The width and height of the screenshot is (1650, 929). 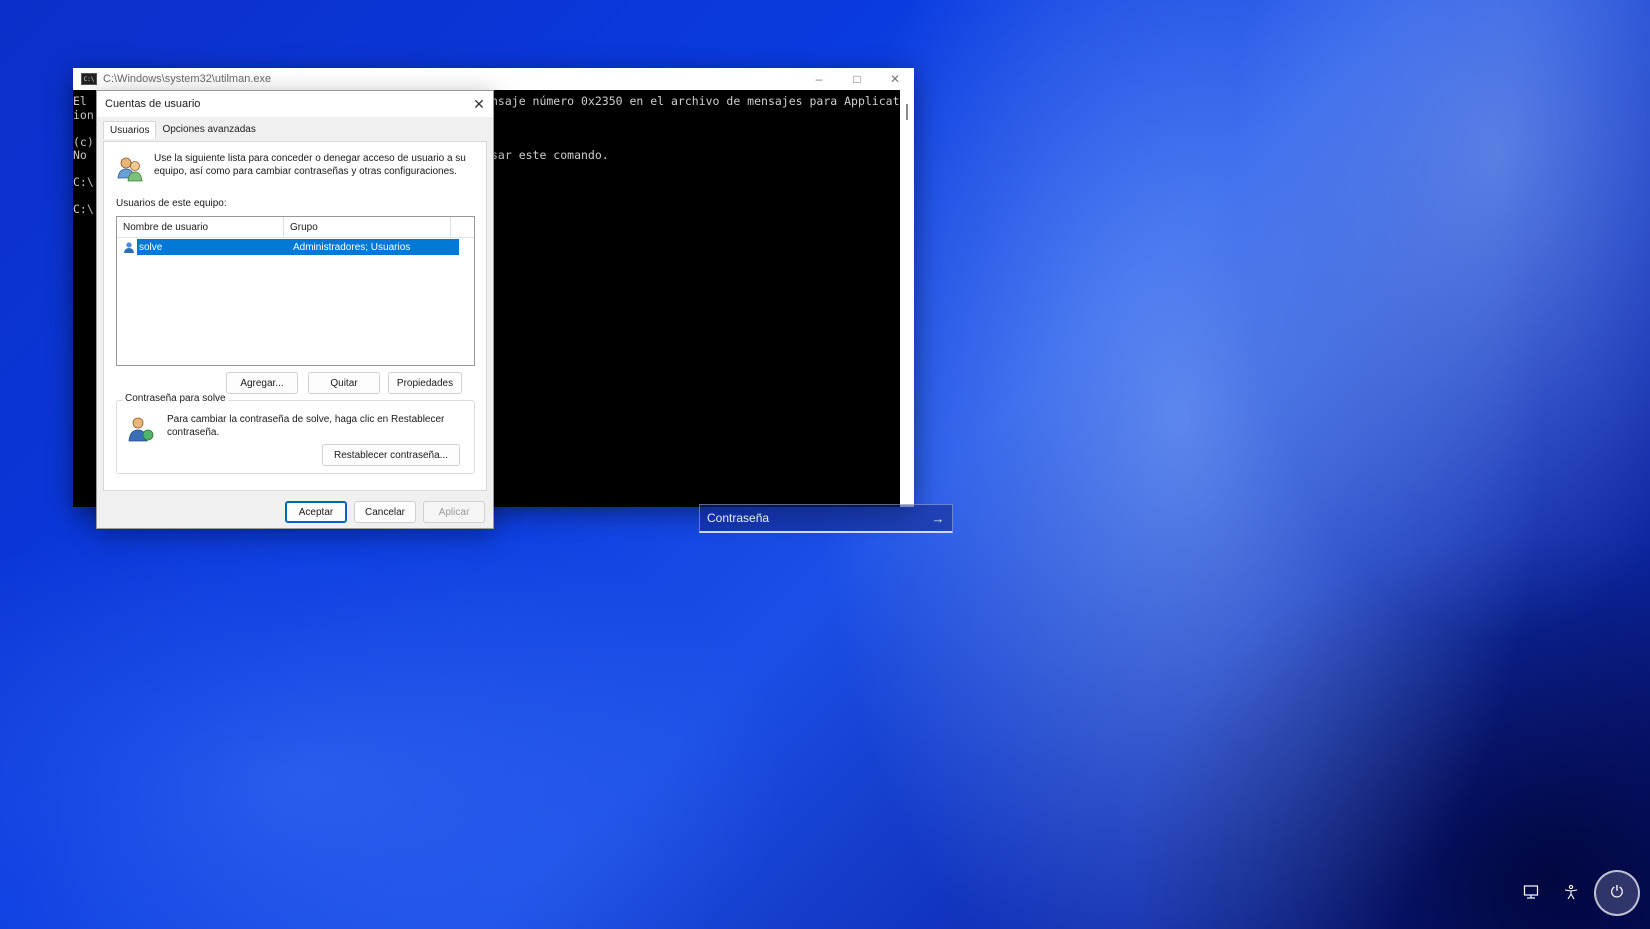 What do you see at coordinates (316, 512) in the screenshot?
I see `ok-button: Aceptar` at bounding box center [316, 512].